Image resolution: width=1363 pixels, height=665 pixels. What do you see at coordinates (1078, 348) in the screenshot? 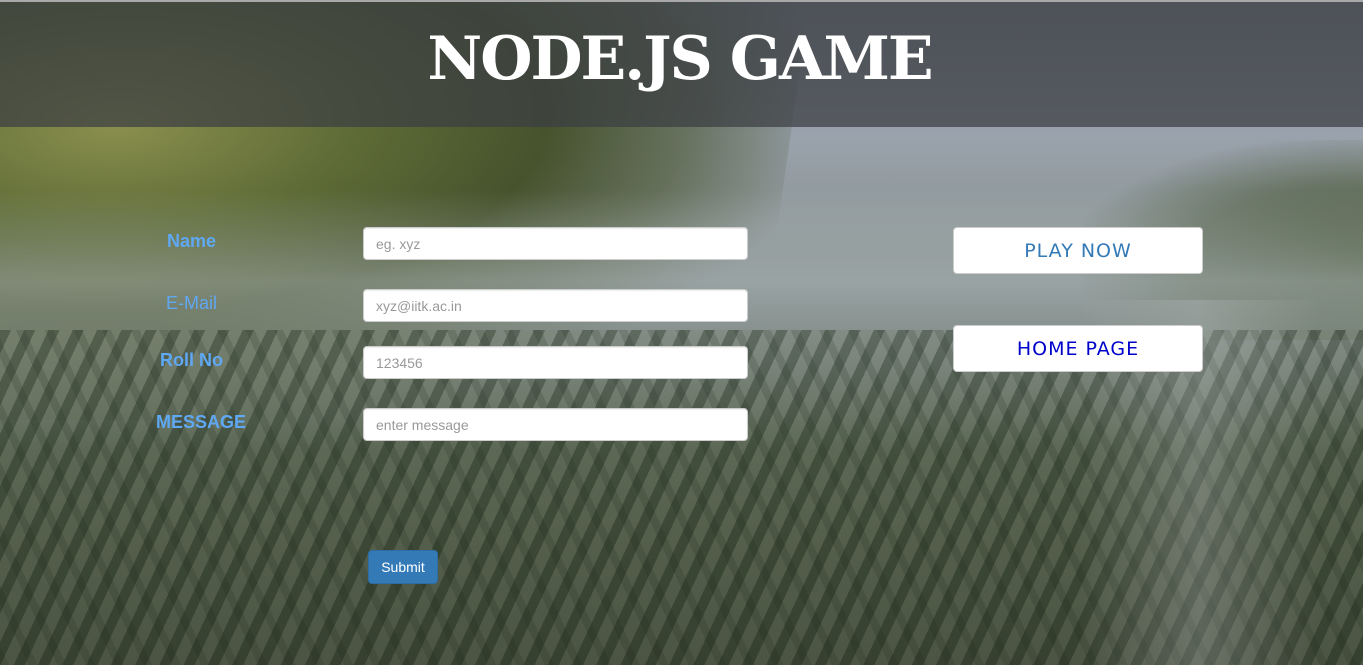
I see `home-page-button: HOME PAGE` at bounding box center [1078, 348].